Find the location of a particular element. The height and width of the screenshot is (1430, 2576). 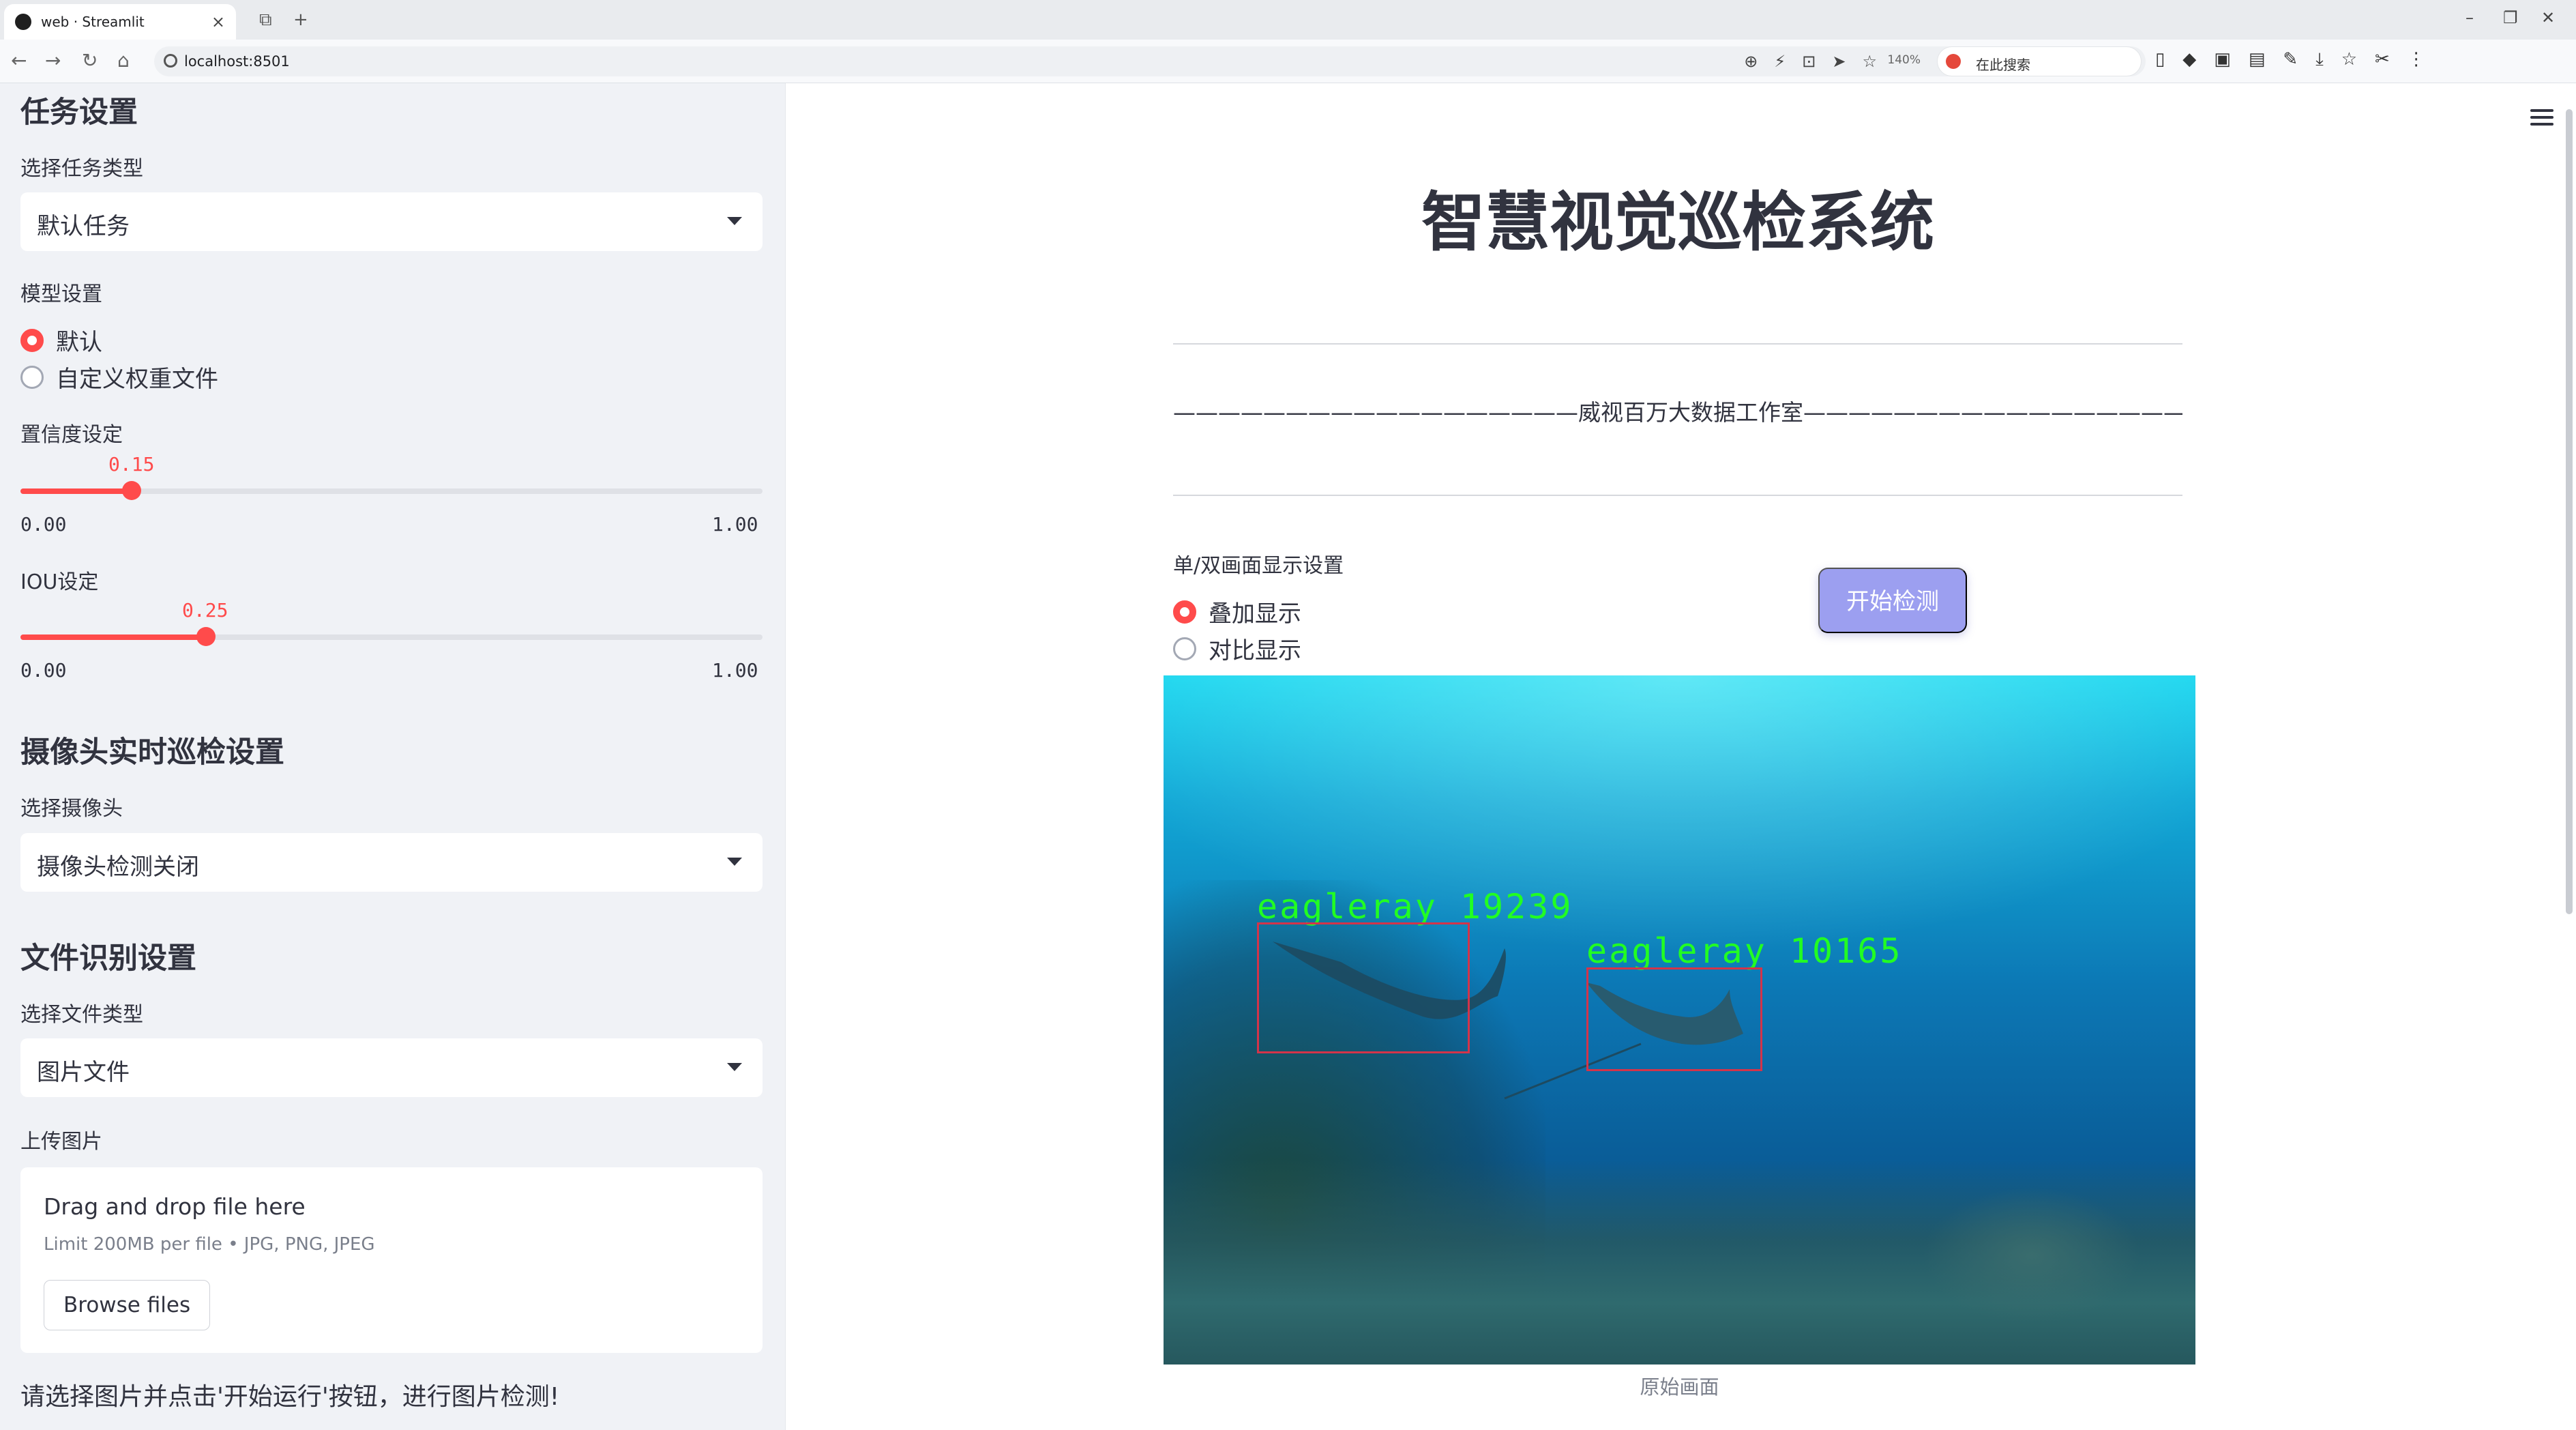

start-detection-button: 开始检测 is located at coordinates (1892, 600).